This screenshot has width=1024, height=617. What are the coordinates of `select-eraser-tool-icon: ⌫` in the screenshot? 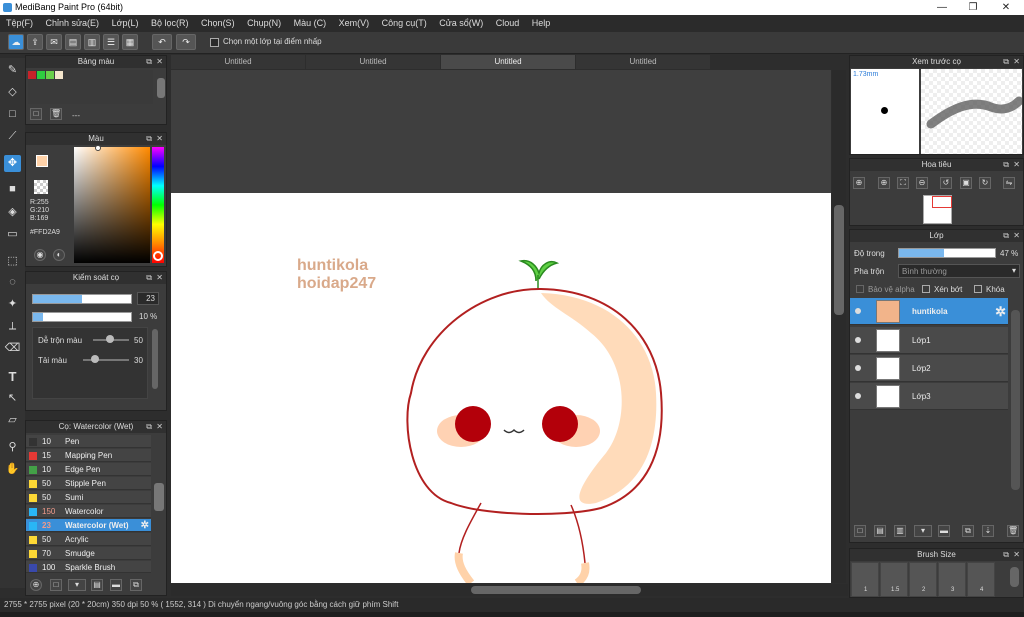 It's located at (12, 348).